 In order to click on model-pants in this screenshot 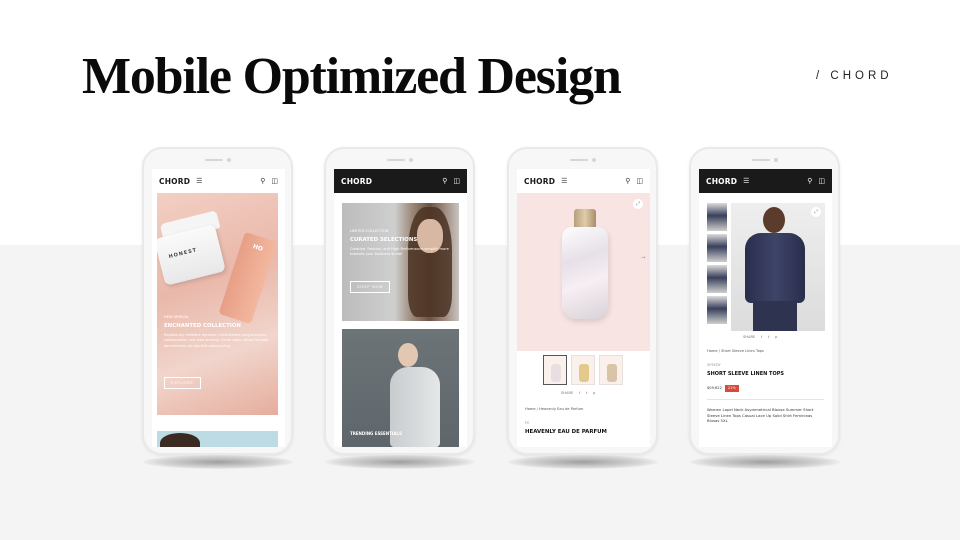, I will do `click(775, 316)`.